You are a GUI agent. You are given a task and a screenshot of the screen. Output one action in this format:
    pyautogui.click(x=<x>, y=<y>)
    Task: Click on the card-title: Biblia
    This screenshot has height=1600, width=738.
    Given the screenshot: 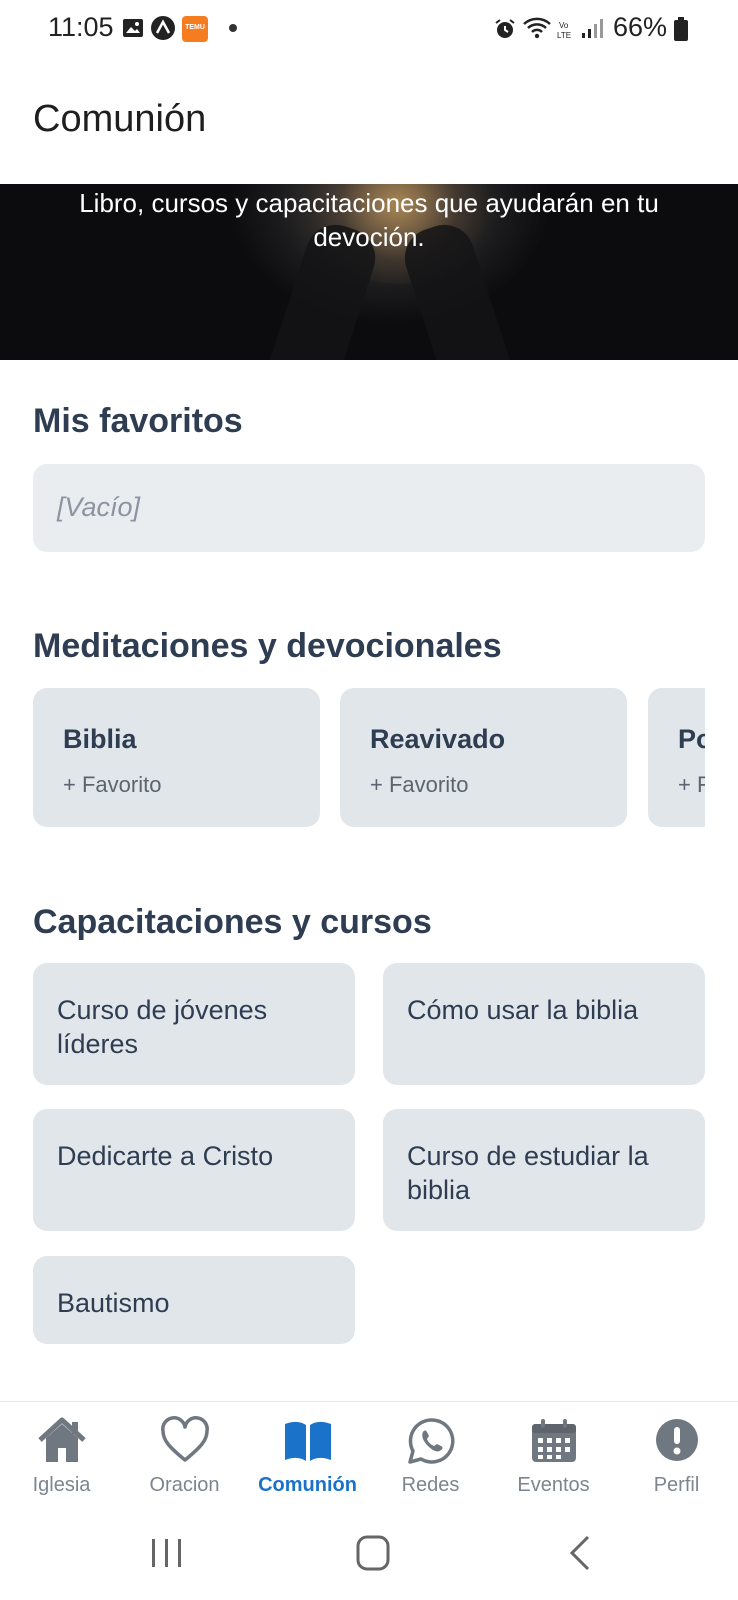 What is the action you would take?
    pyautogui.click(x=100, y=739)
    